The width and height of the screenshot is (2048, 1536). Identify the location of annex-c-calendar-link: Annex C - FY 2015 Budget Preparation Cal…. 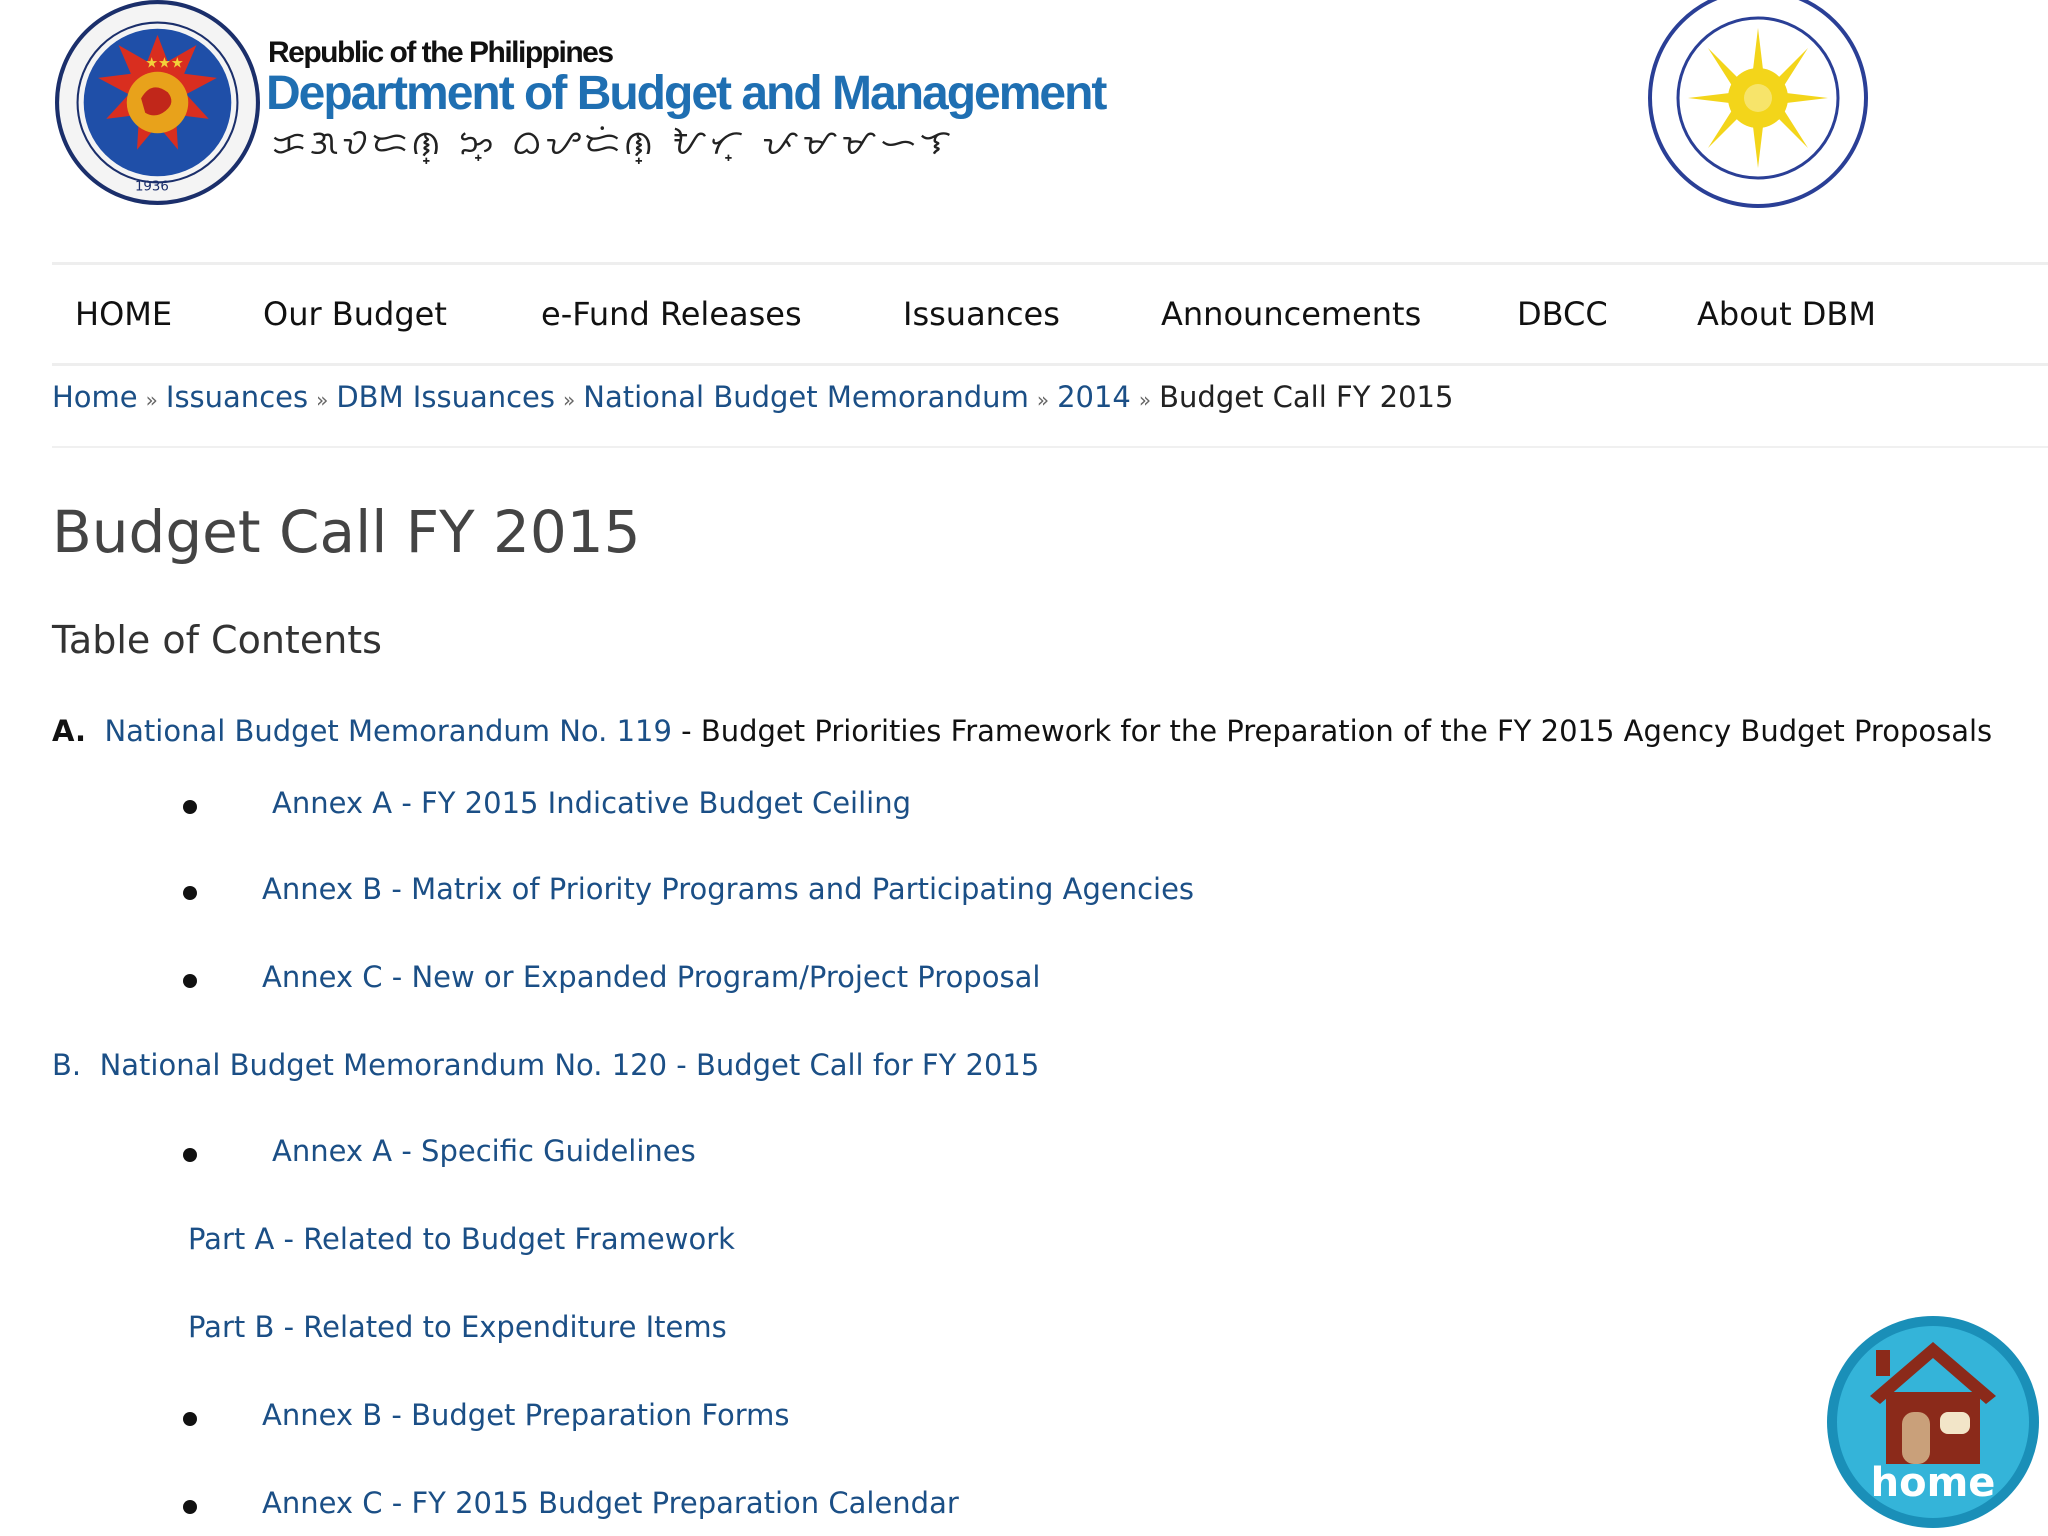
(610, 1503).